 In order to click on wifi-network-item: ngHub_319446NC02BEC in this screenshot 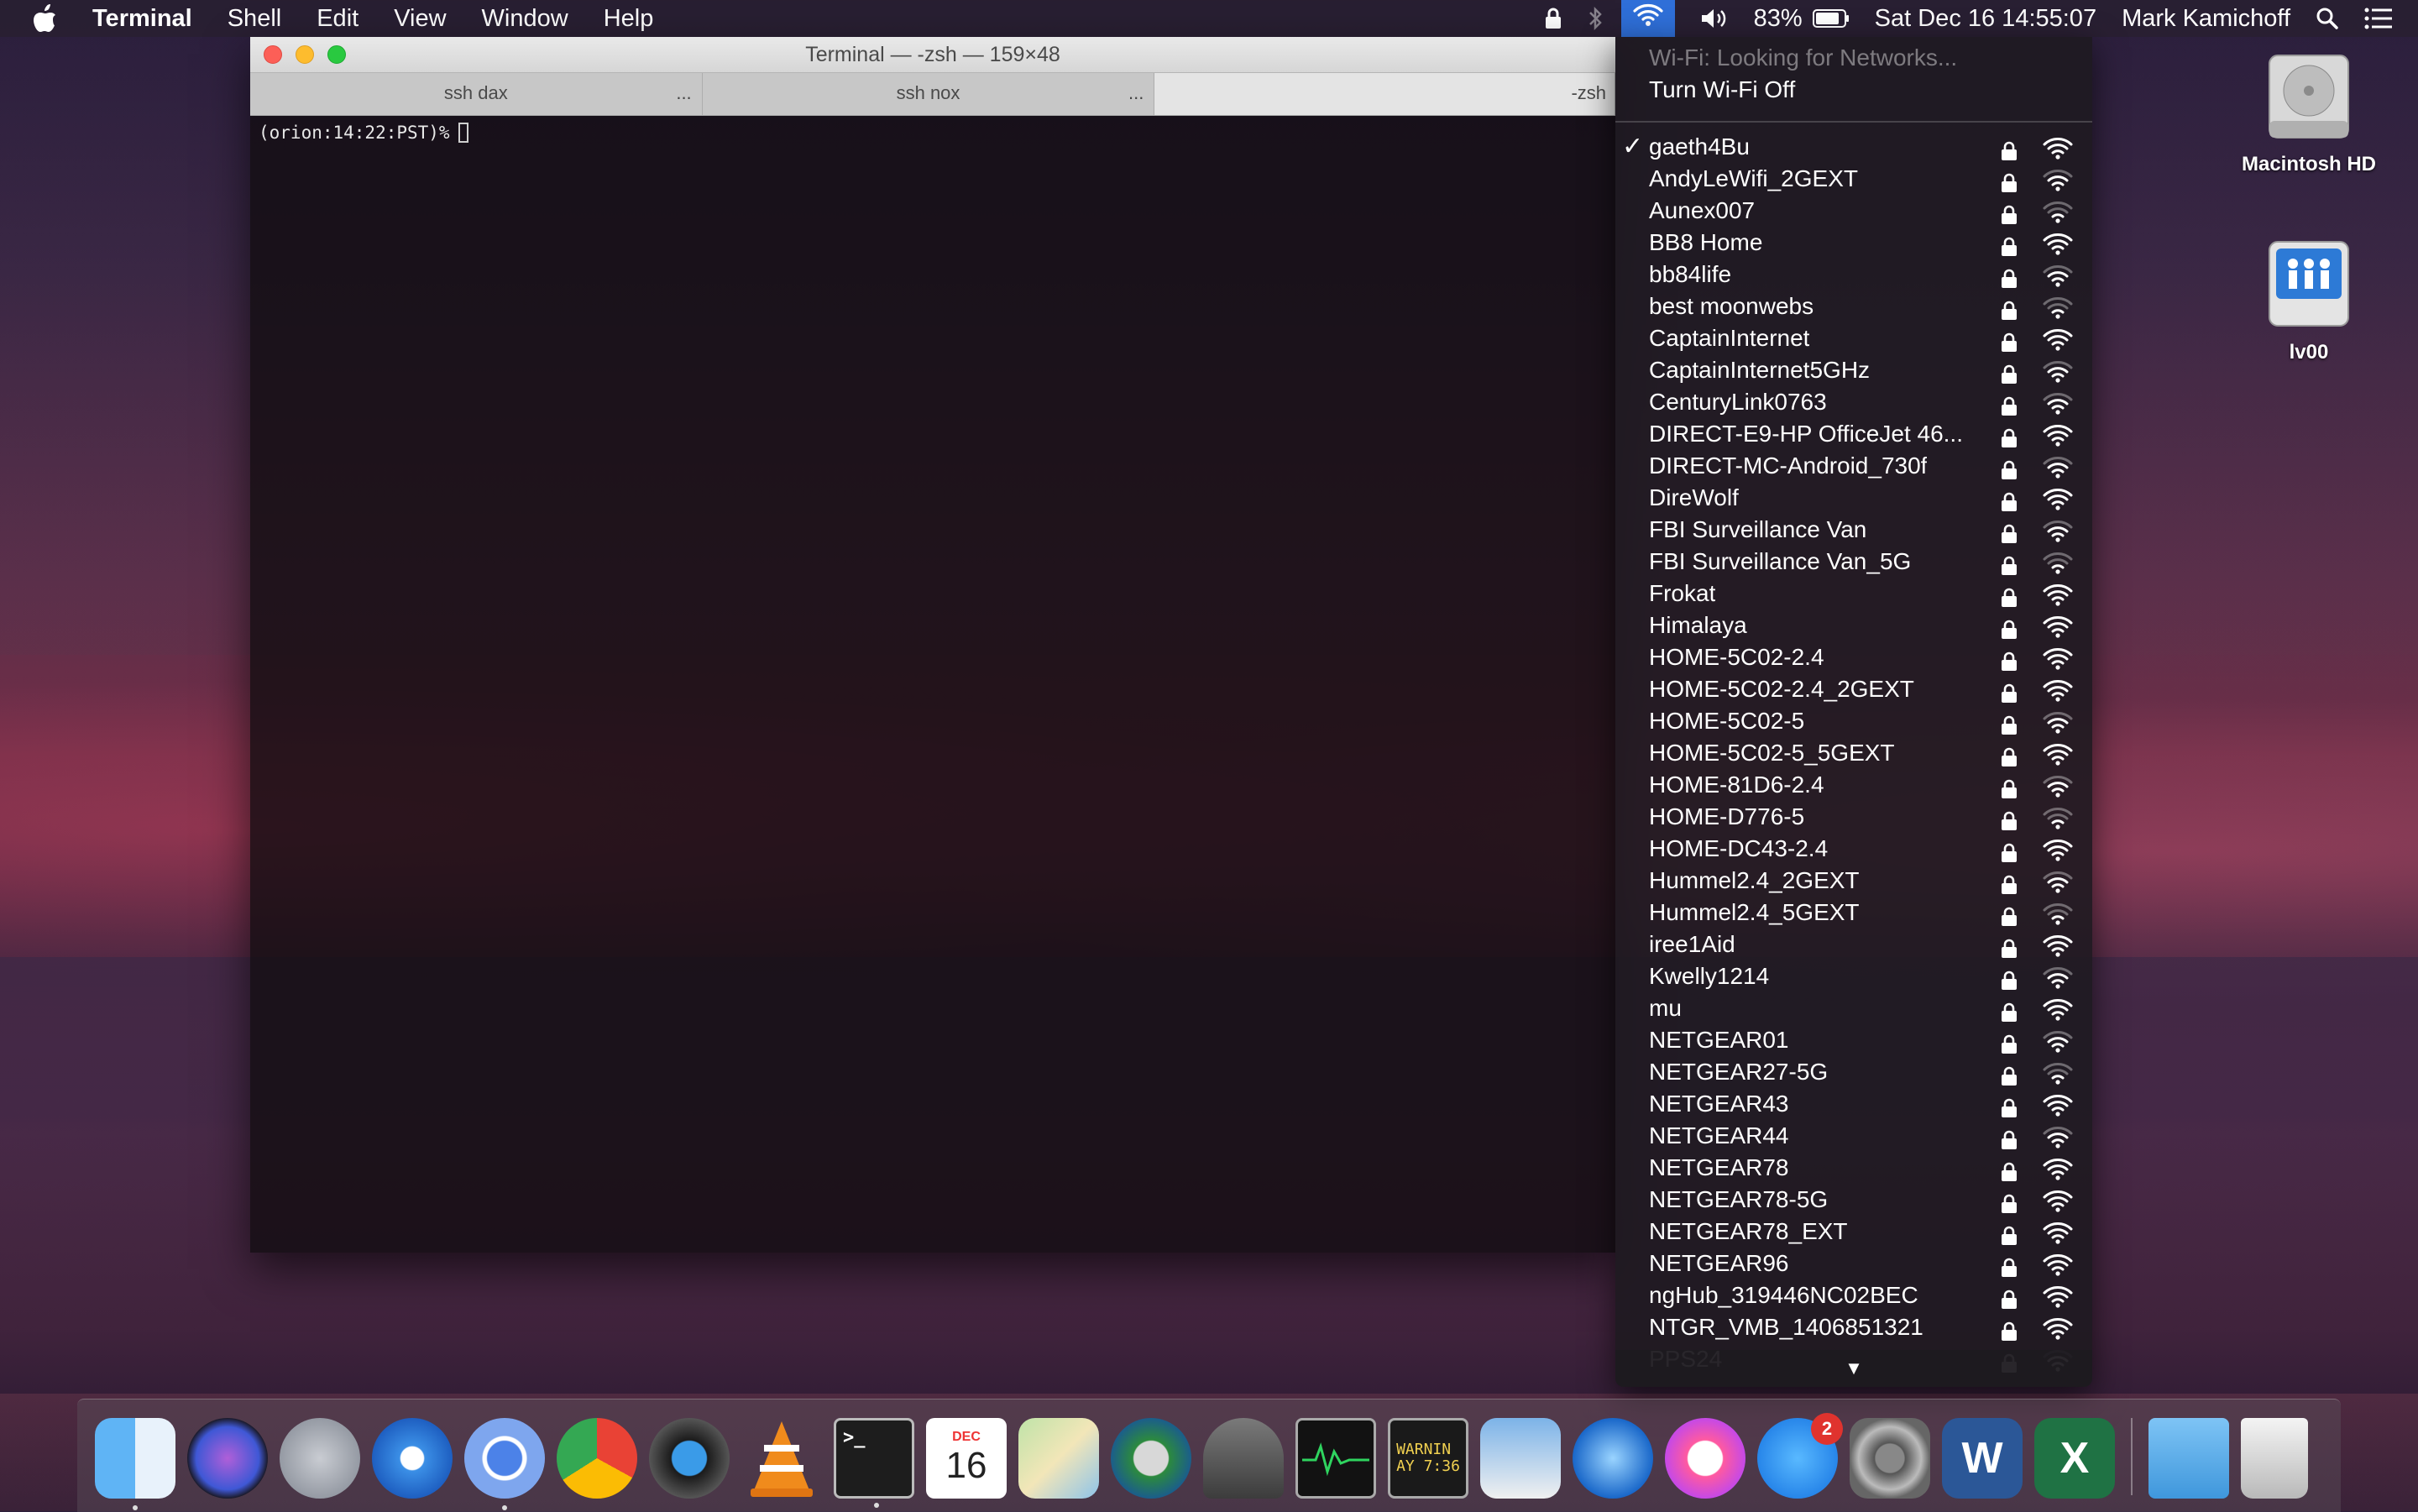, I will do `click(1853, 1295)`.